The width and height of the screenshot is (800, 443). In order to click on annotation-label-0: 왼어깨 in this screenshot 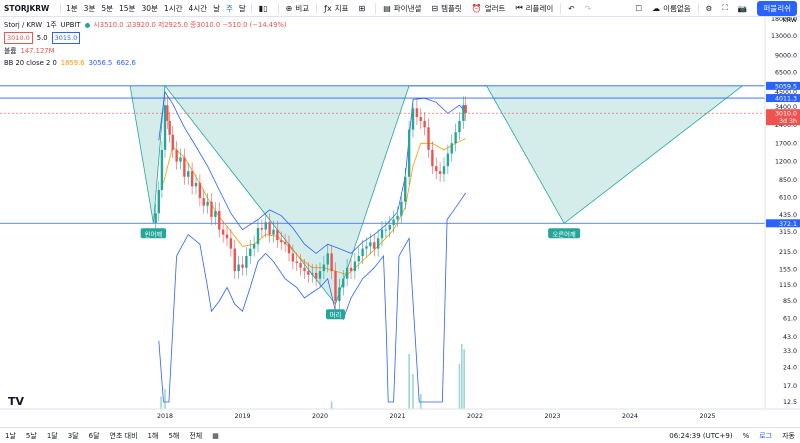, I will do `click(154, 233)`.